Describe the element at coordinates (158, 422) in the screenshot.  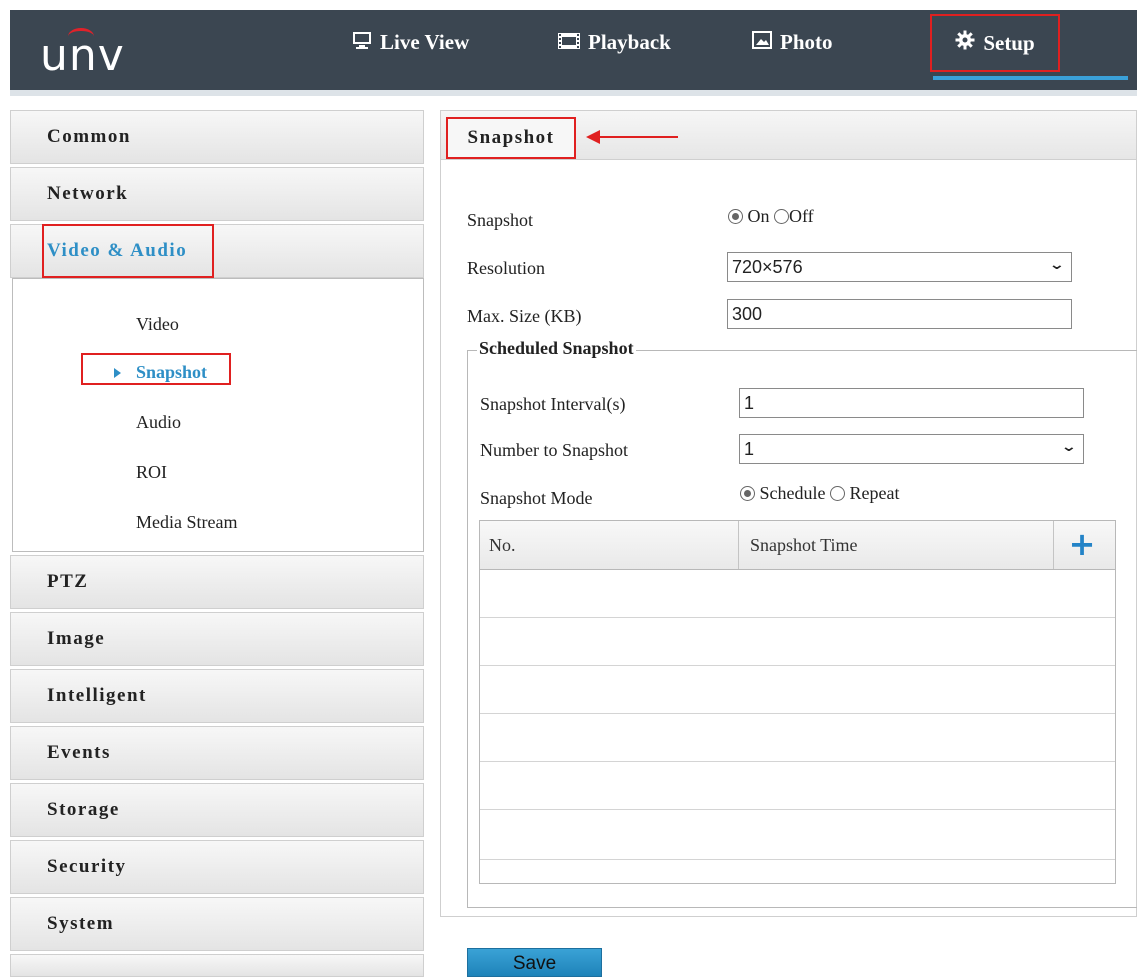
I see `sidebar-subitem-audio: Audio` at that location.